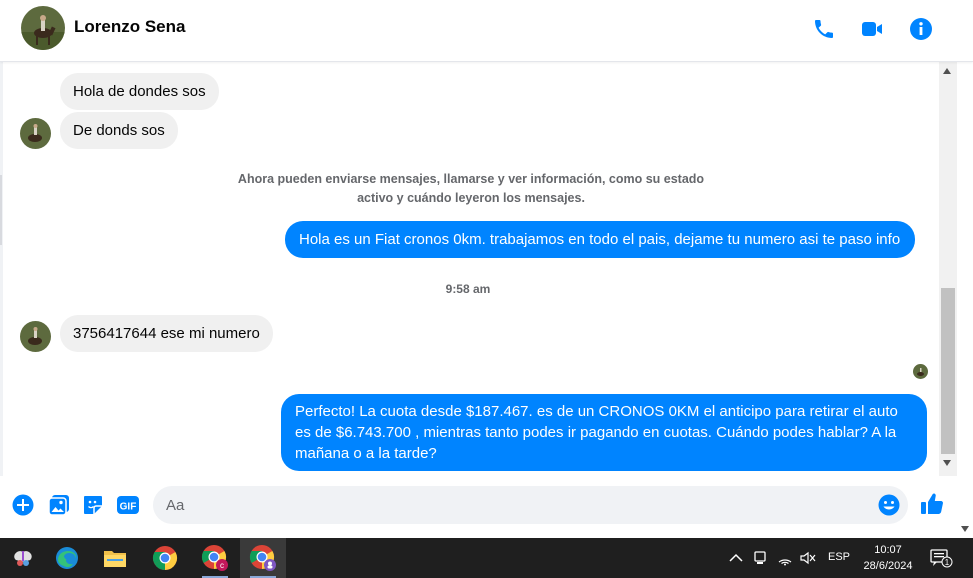 The height and width of the screenshot is (578, 973). What do you see at coordinates (947, 71) in the screenshot?
I see `scroll-up-arrow-icon` at bounding box center [947, 71].